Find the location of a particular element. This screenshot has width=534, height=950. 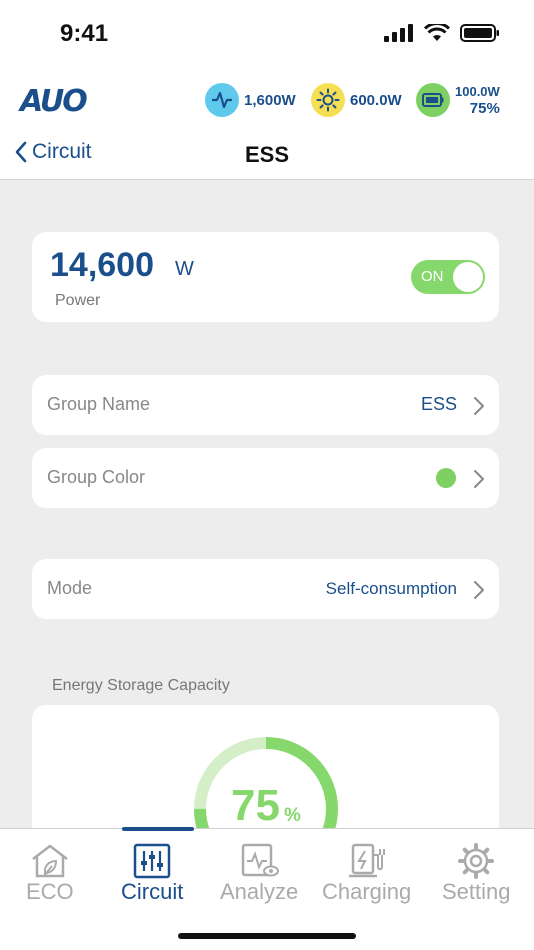

power-unit: W is located at coordinates (184, 269).